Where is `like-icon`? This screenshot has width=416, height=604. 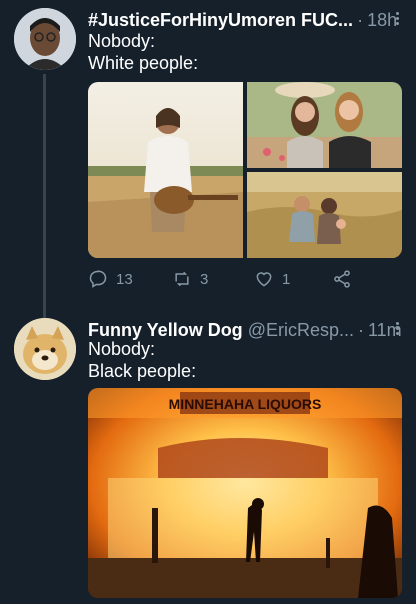 like-icon is located at coordinates (264, 279).